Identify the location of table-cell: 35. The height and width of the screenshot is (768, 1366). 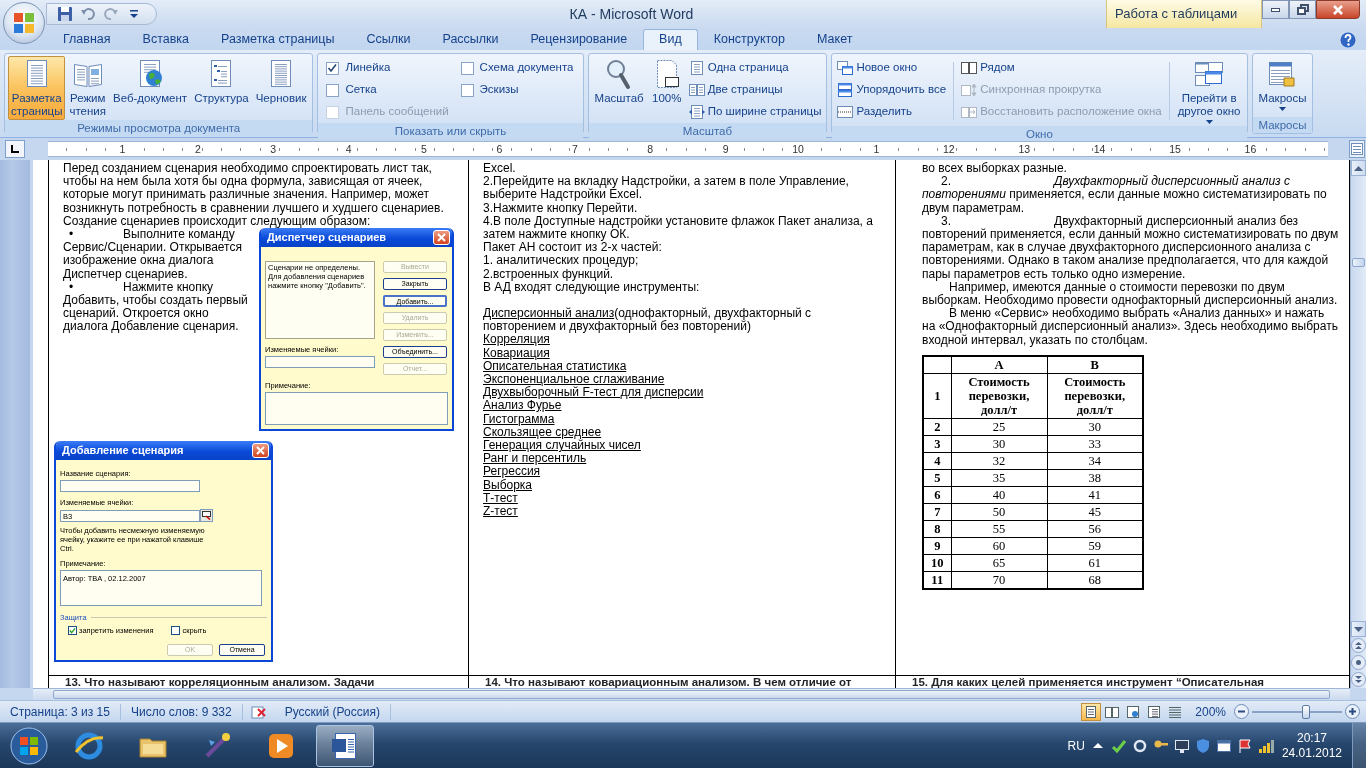
(999, 478).